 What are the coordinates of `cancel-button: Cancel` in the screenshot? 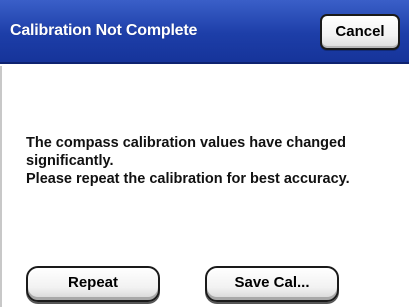 It's located at (360, 32).